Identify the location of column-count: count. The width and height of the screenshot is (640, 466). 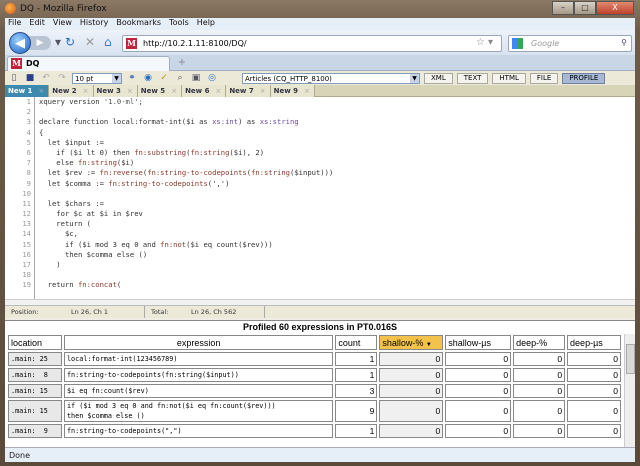
(356, 342).